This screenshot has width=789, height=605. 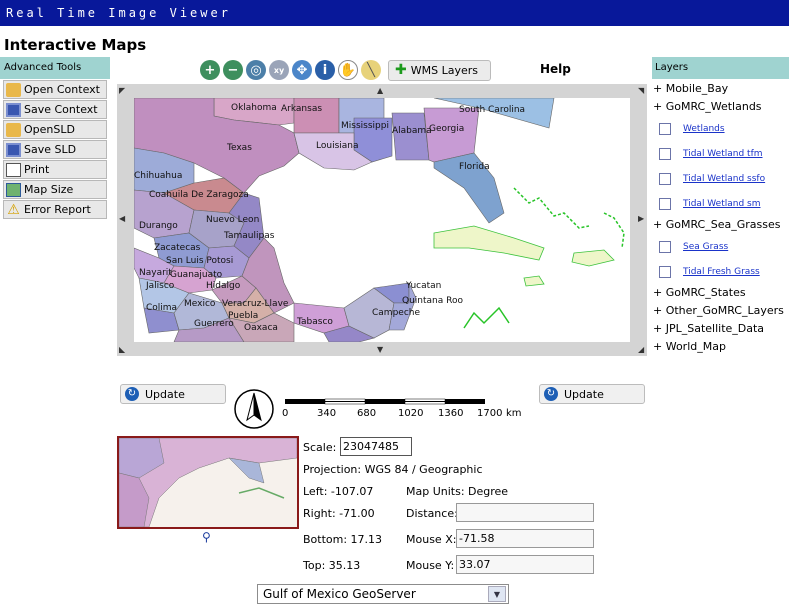 I want to click on pan-southwest-arrow: ◣, so click(x=122, y=349).